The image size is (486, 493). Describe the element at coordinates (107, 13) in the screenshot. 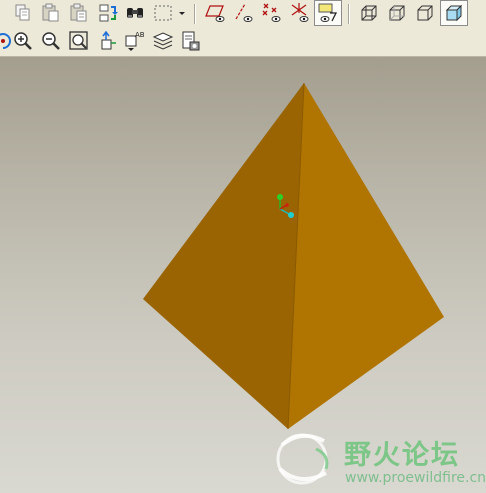

I see `regenerate-icon` at that location.